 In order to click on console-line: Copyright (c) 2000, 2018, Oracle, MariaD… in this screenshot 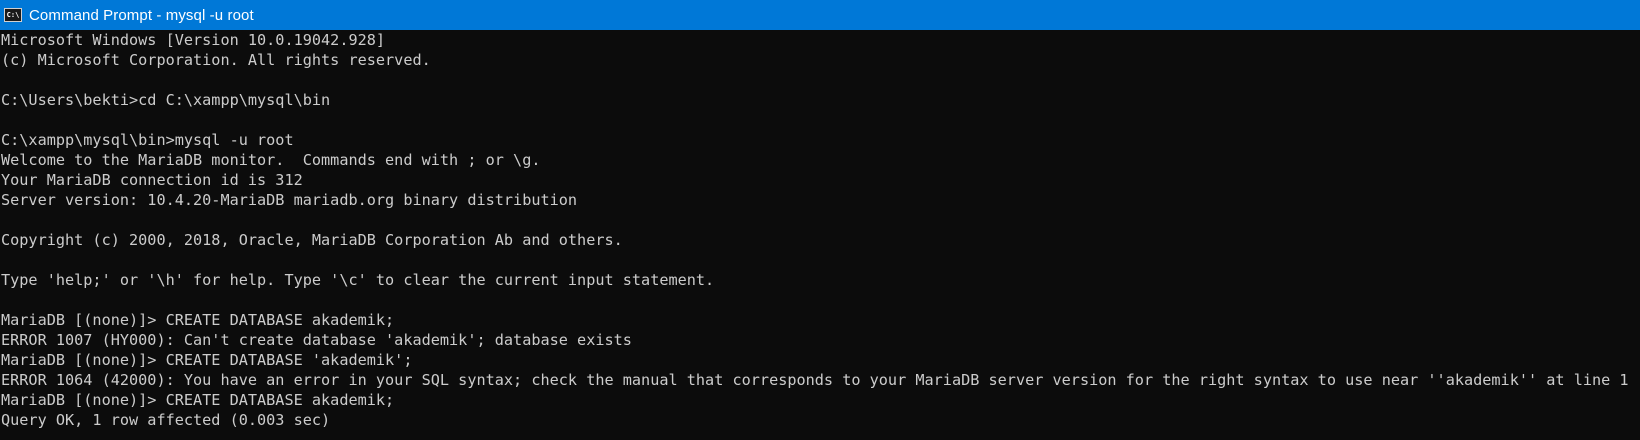, I will do `click(312, 240)`.